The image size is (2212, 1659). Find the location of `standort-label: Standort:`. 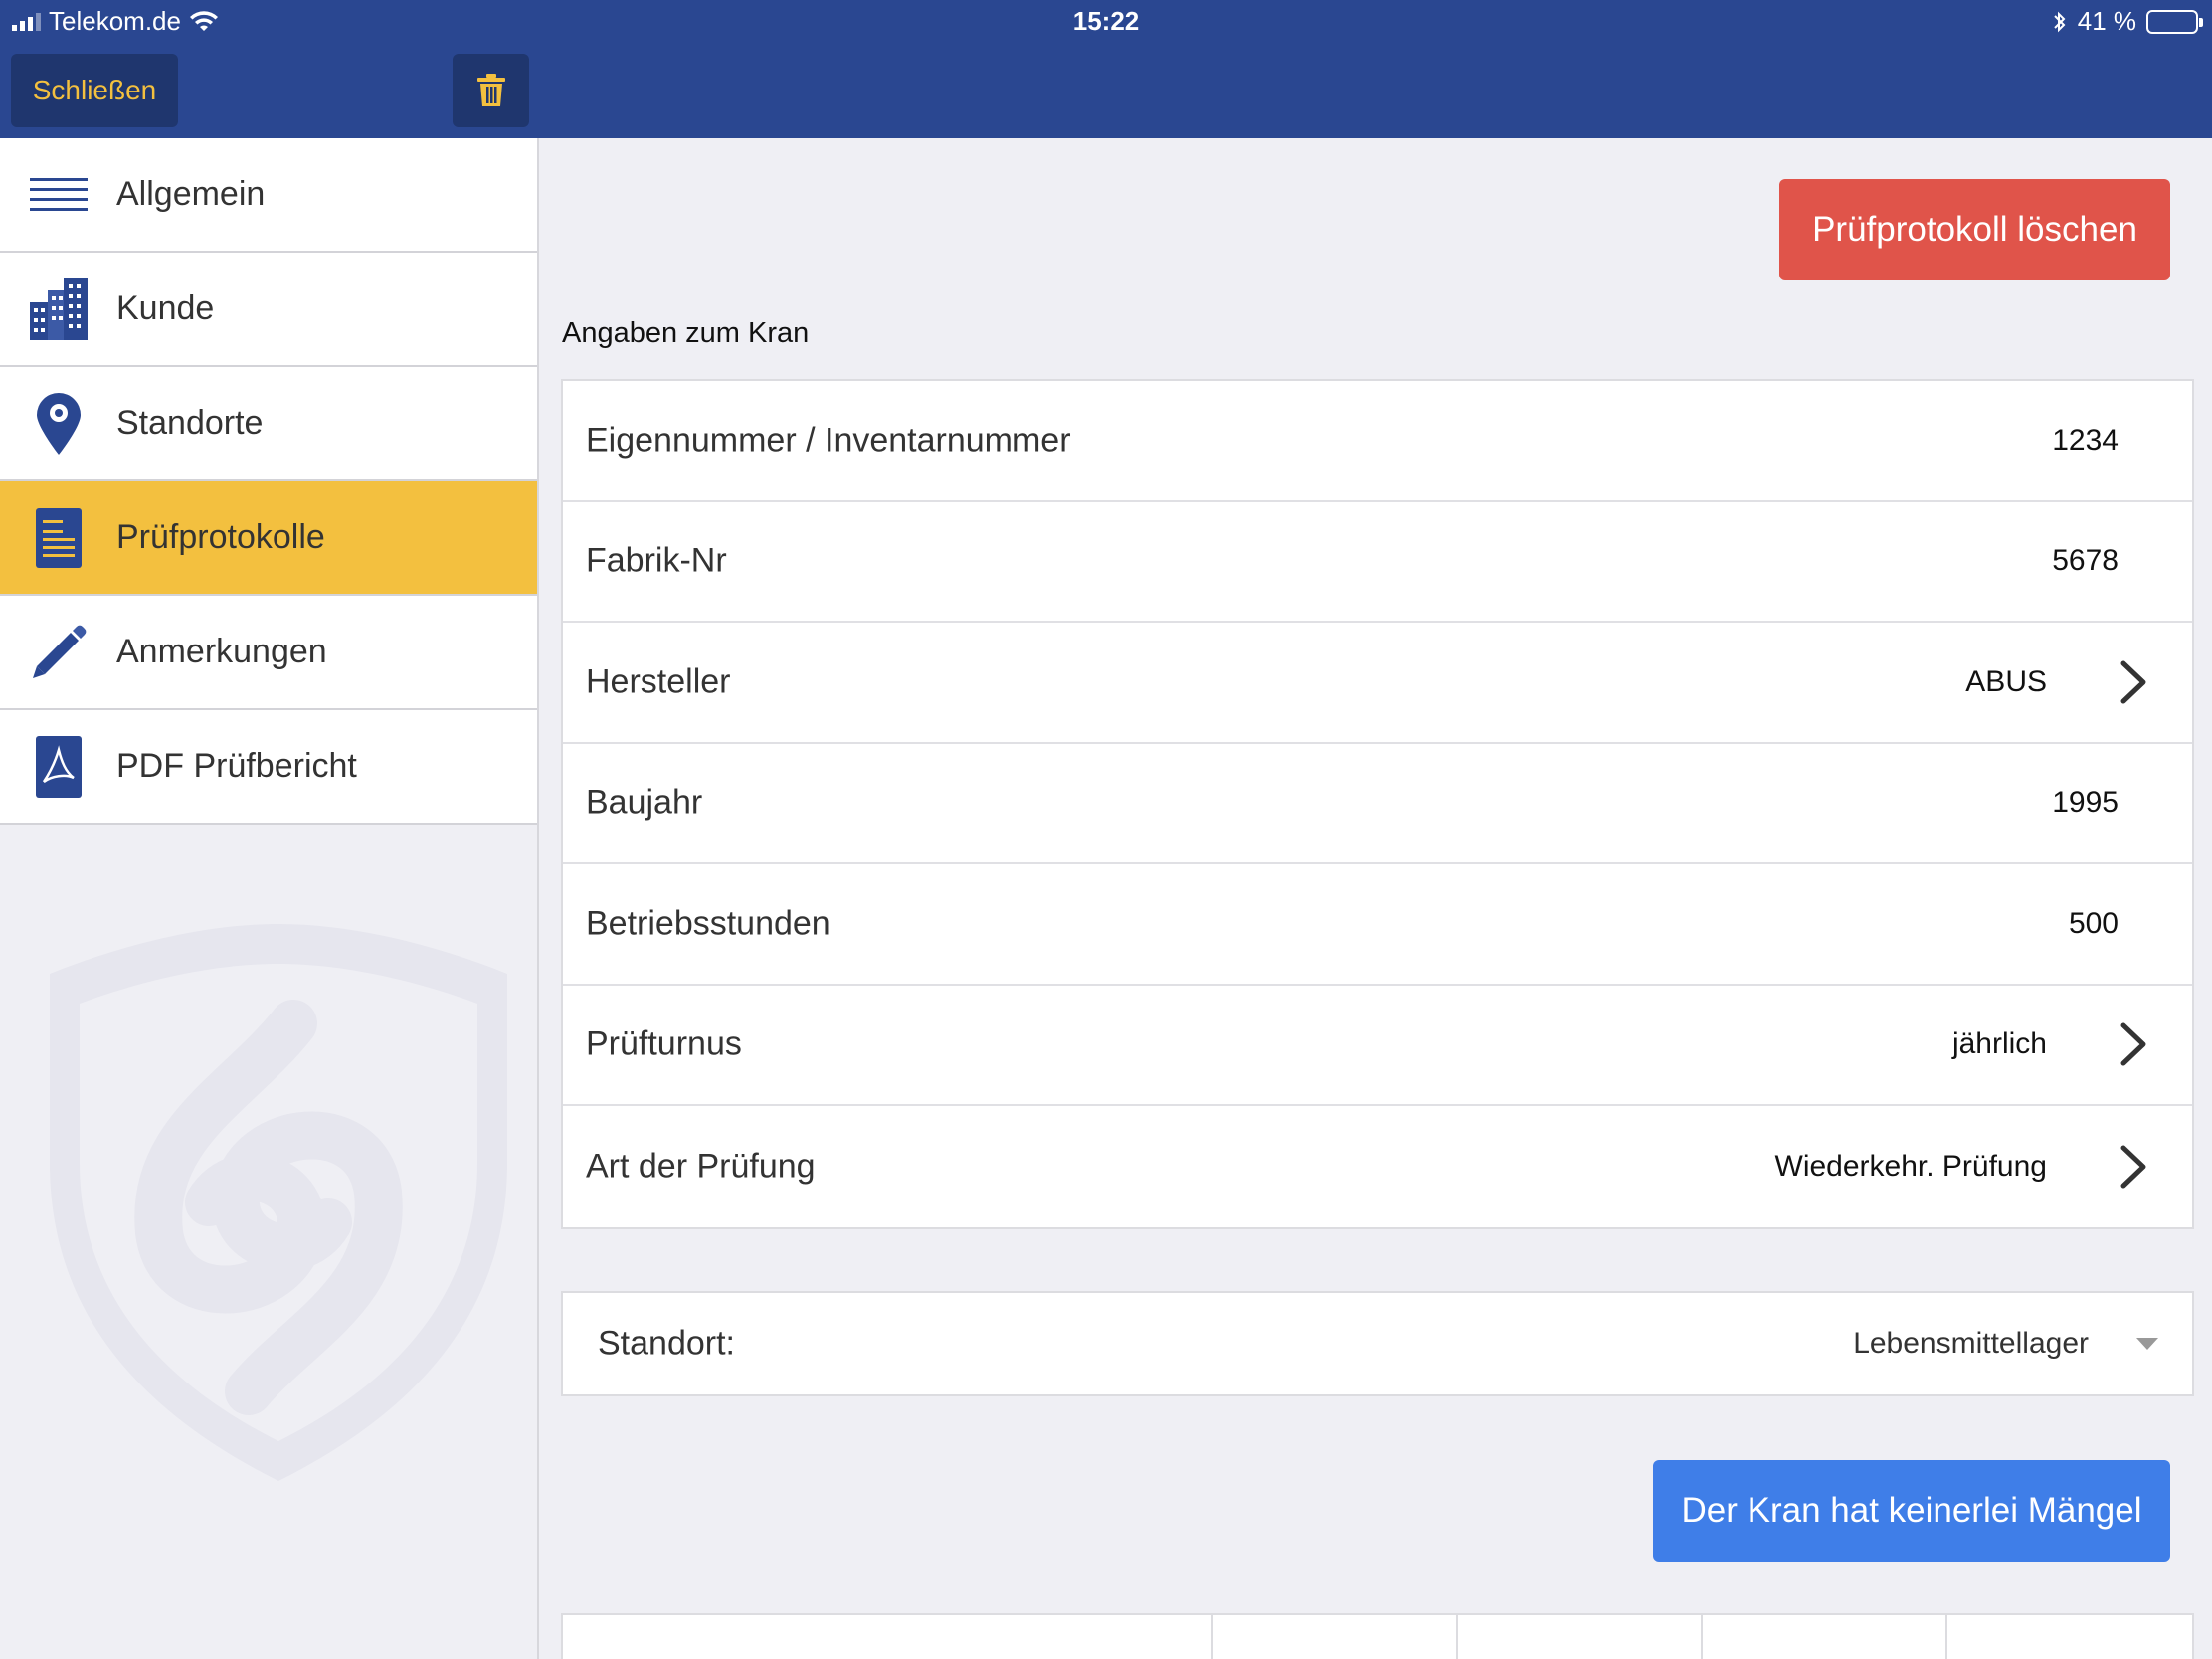

standort-label: Standort: is located at coordinates (666, 1343).